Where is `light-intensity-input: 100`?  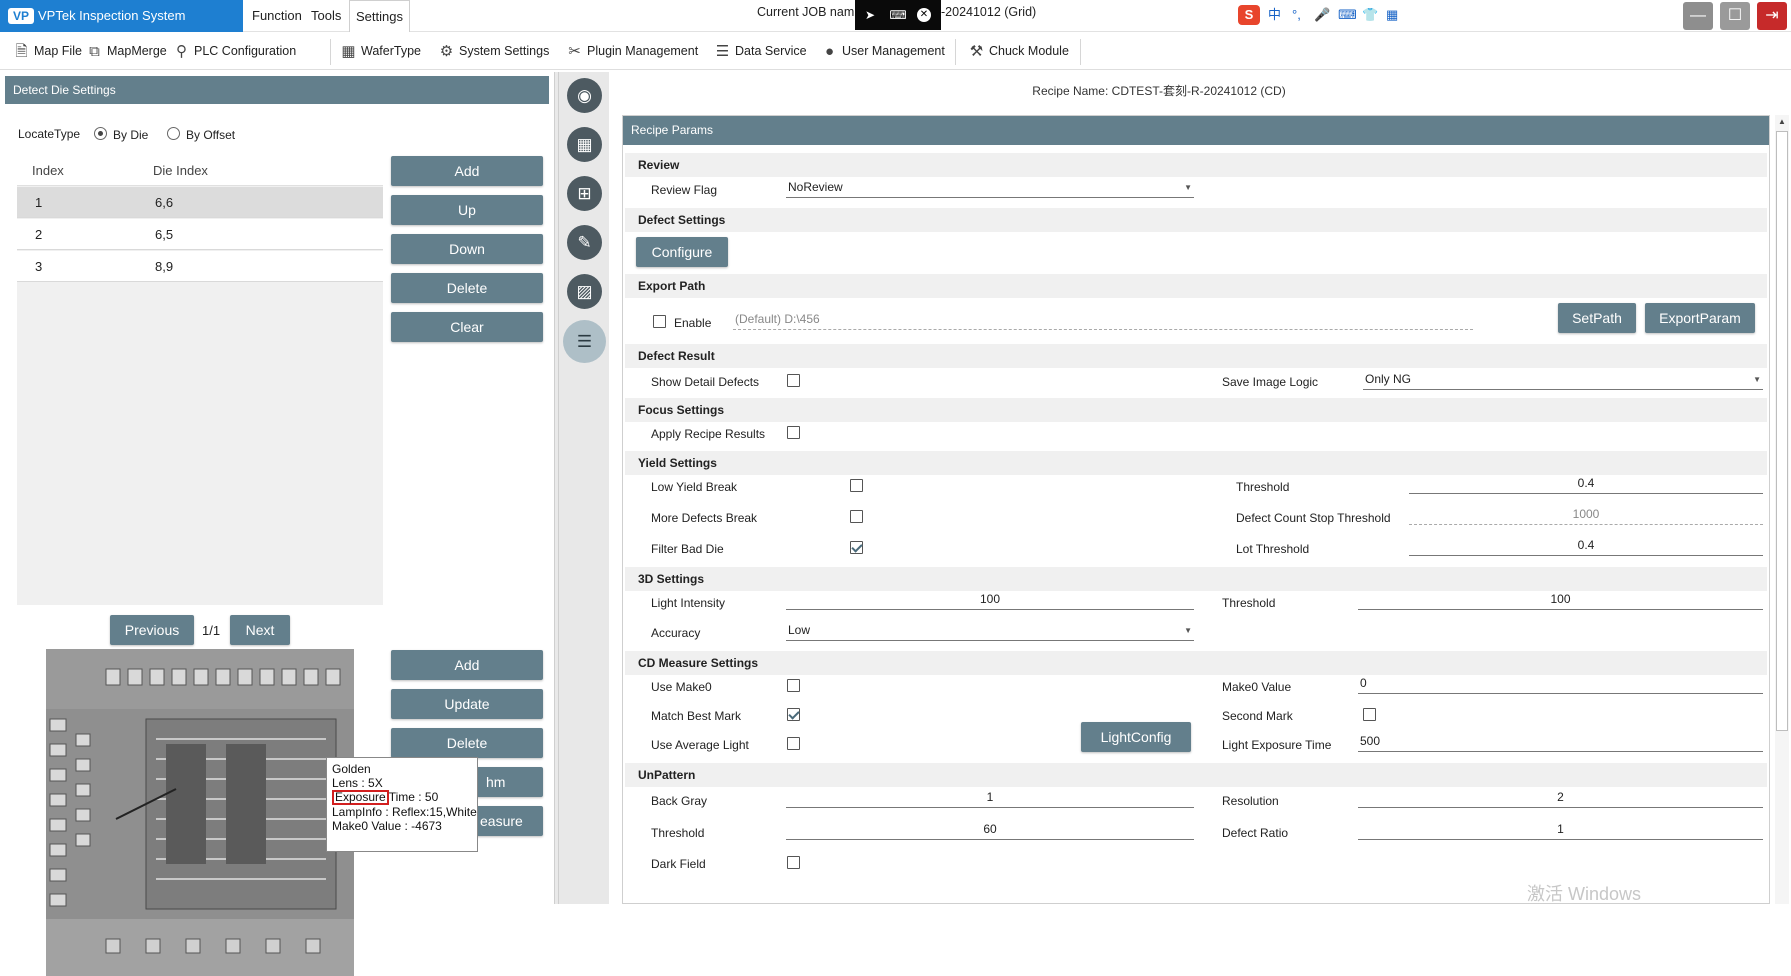
light-intensity-input: 100 is located at coordinates (990, 601).